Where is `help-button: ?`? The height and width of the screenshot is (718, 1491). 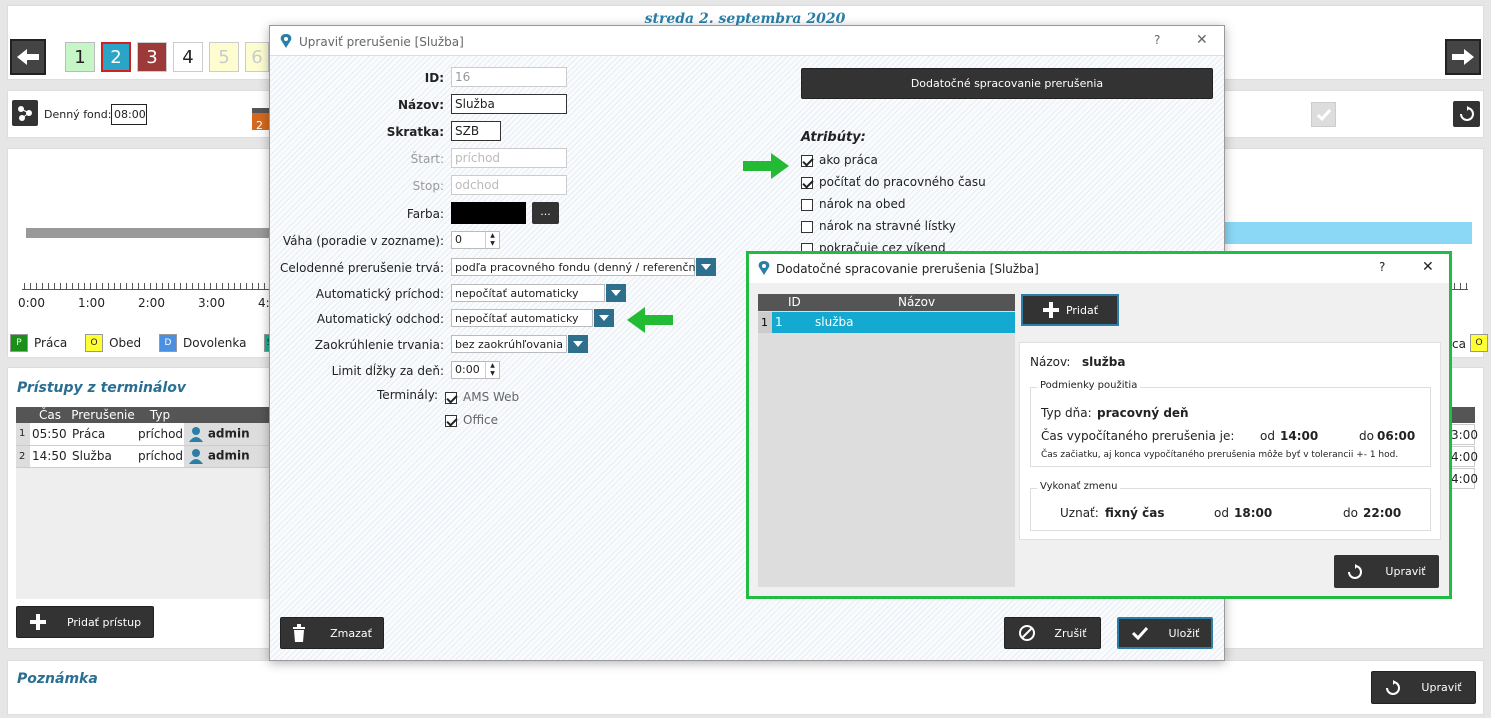
help-button: ? is located at coordinates (1157, 40).